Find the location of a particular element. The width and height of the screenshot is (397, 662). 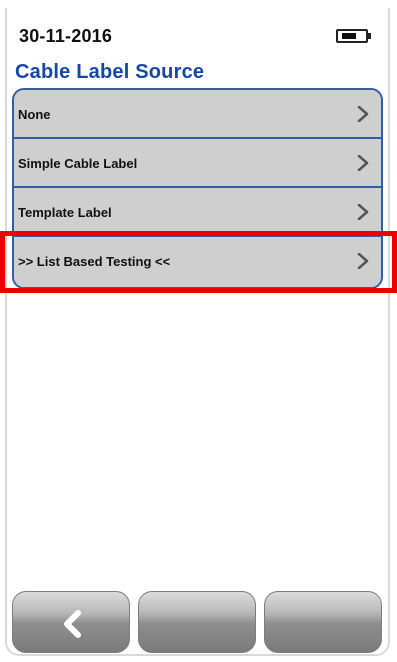

battery-icon is located at coordinates (353, 36).